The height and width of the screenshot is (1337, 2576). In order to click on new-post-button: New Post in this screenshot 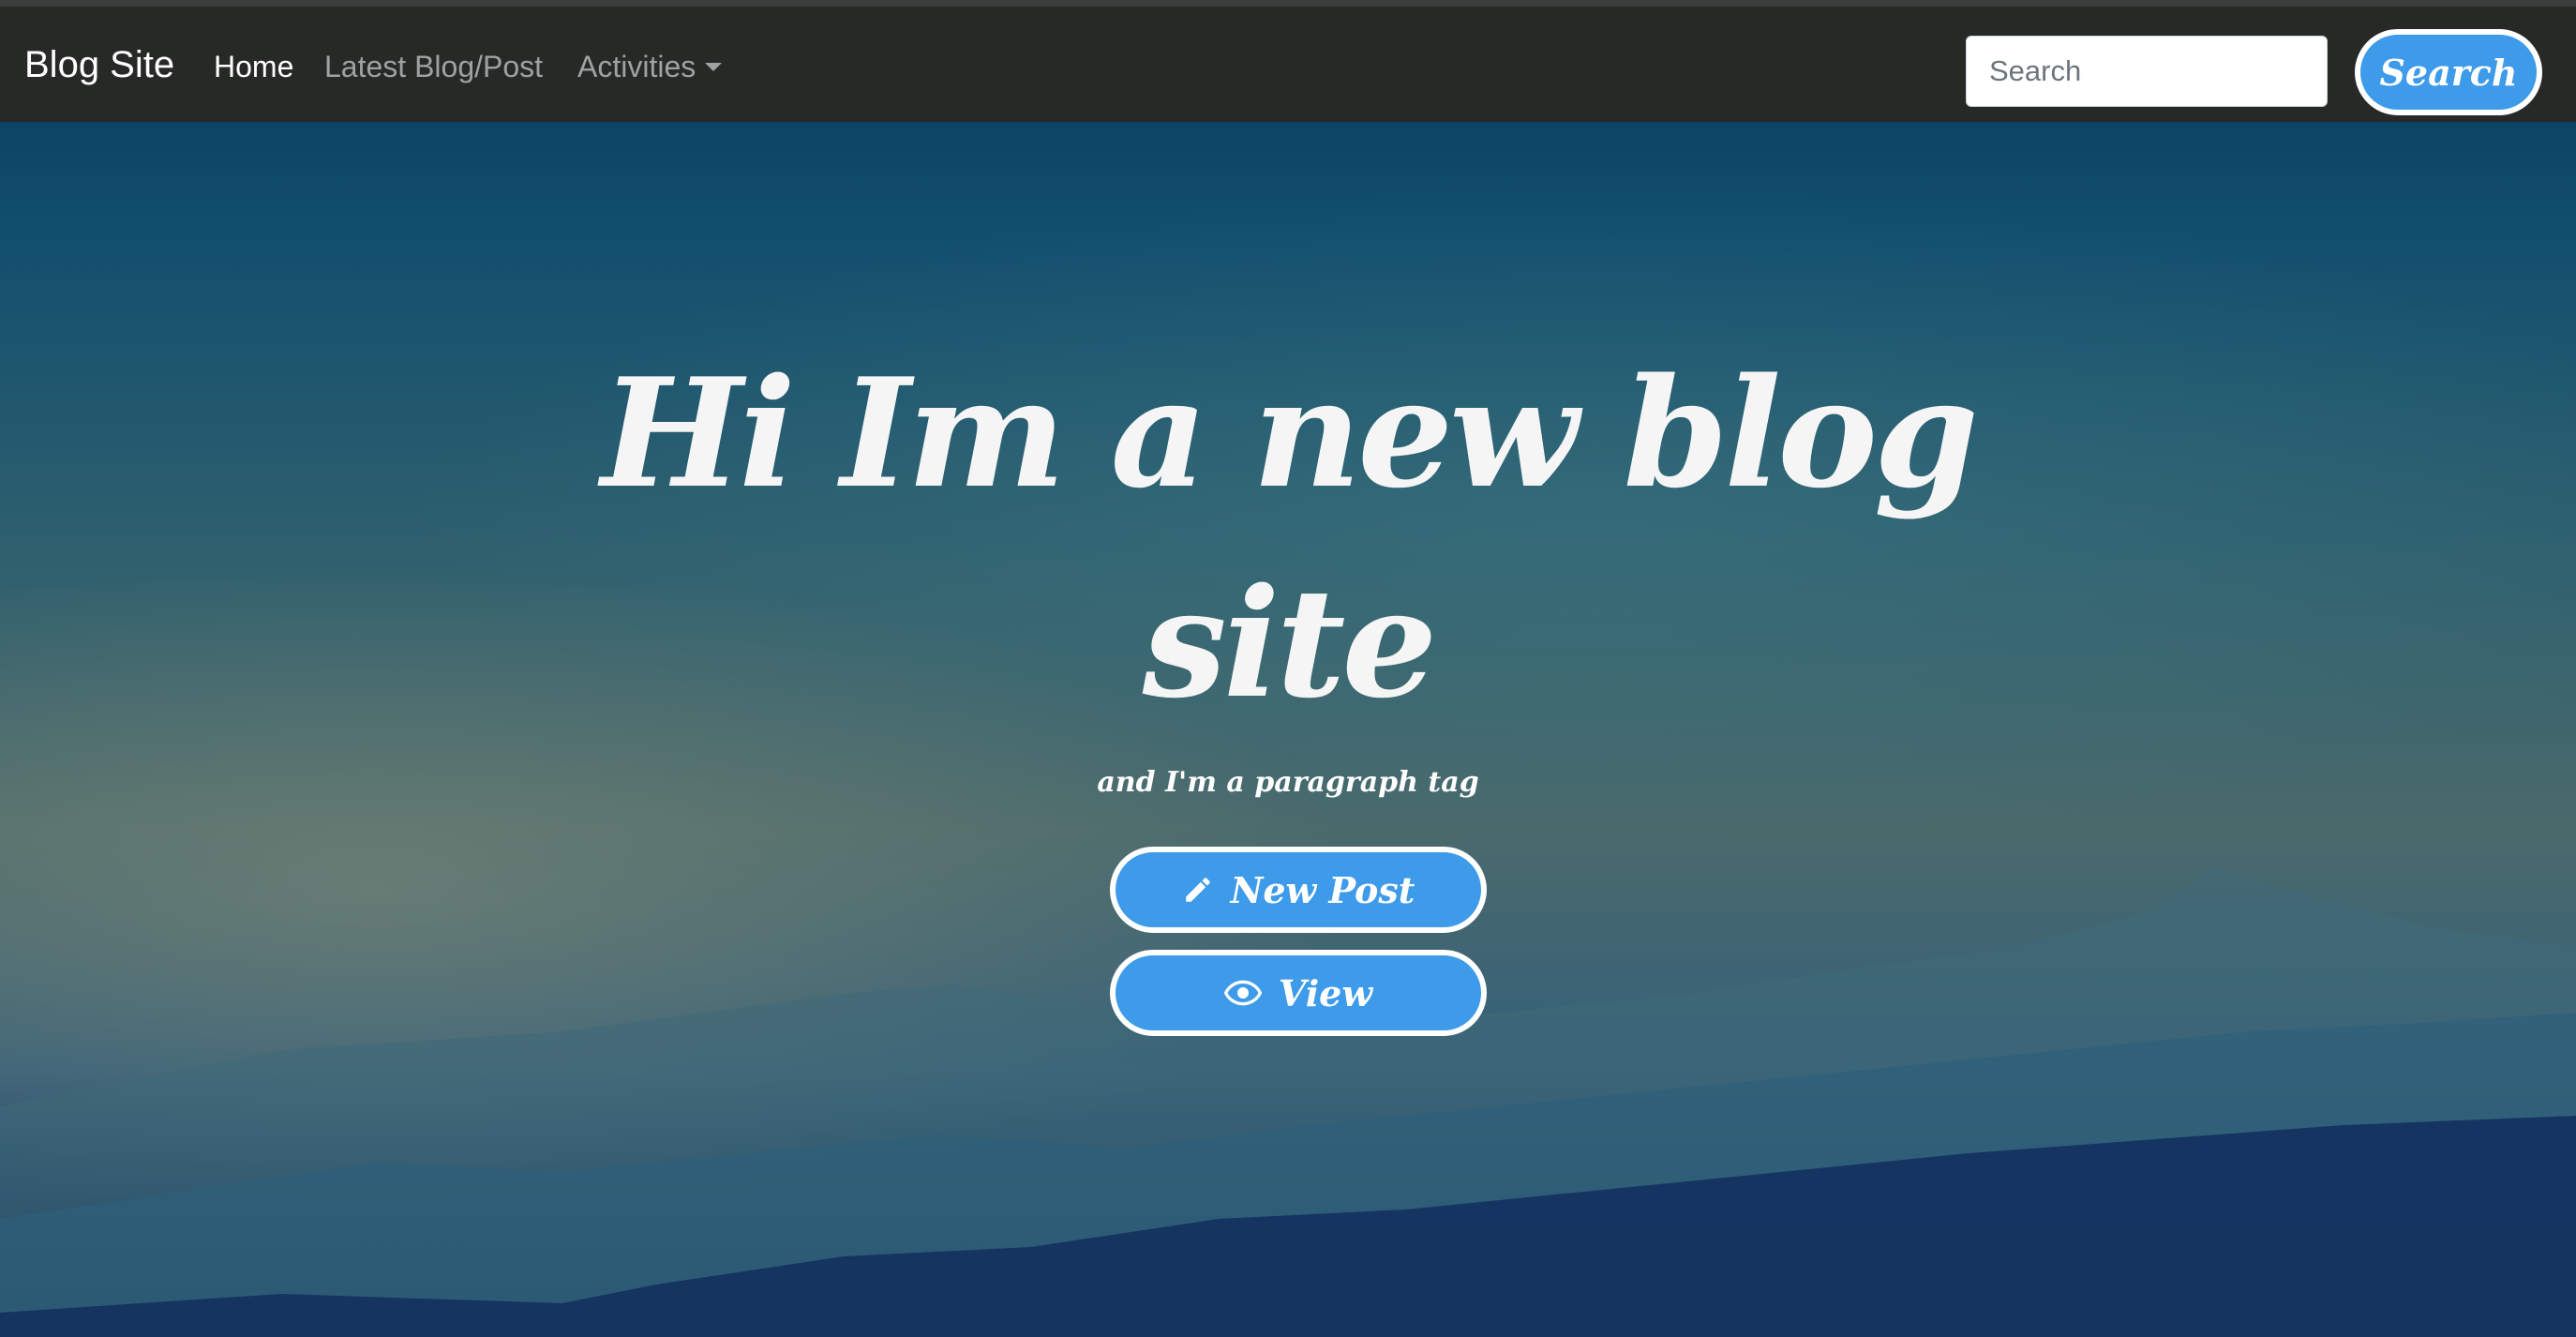, I will do `click(1298, 890)`.